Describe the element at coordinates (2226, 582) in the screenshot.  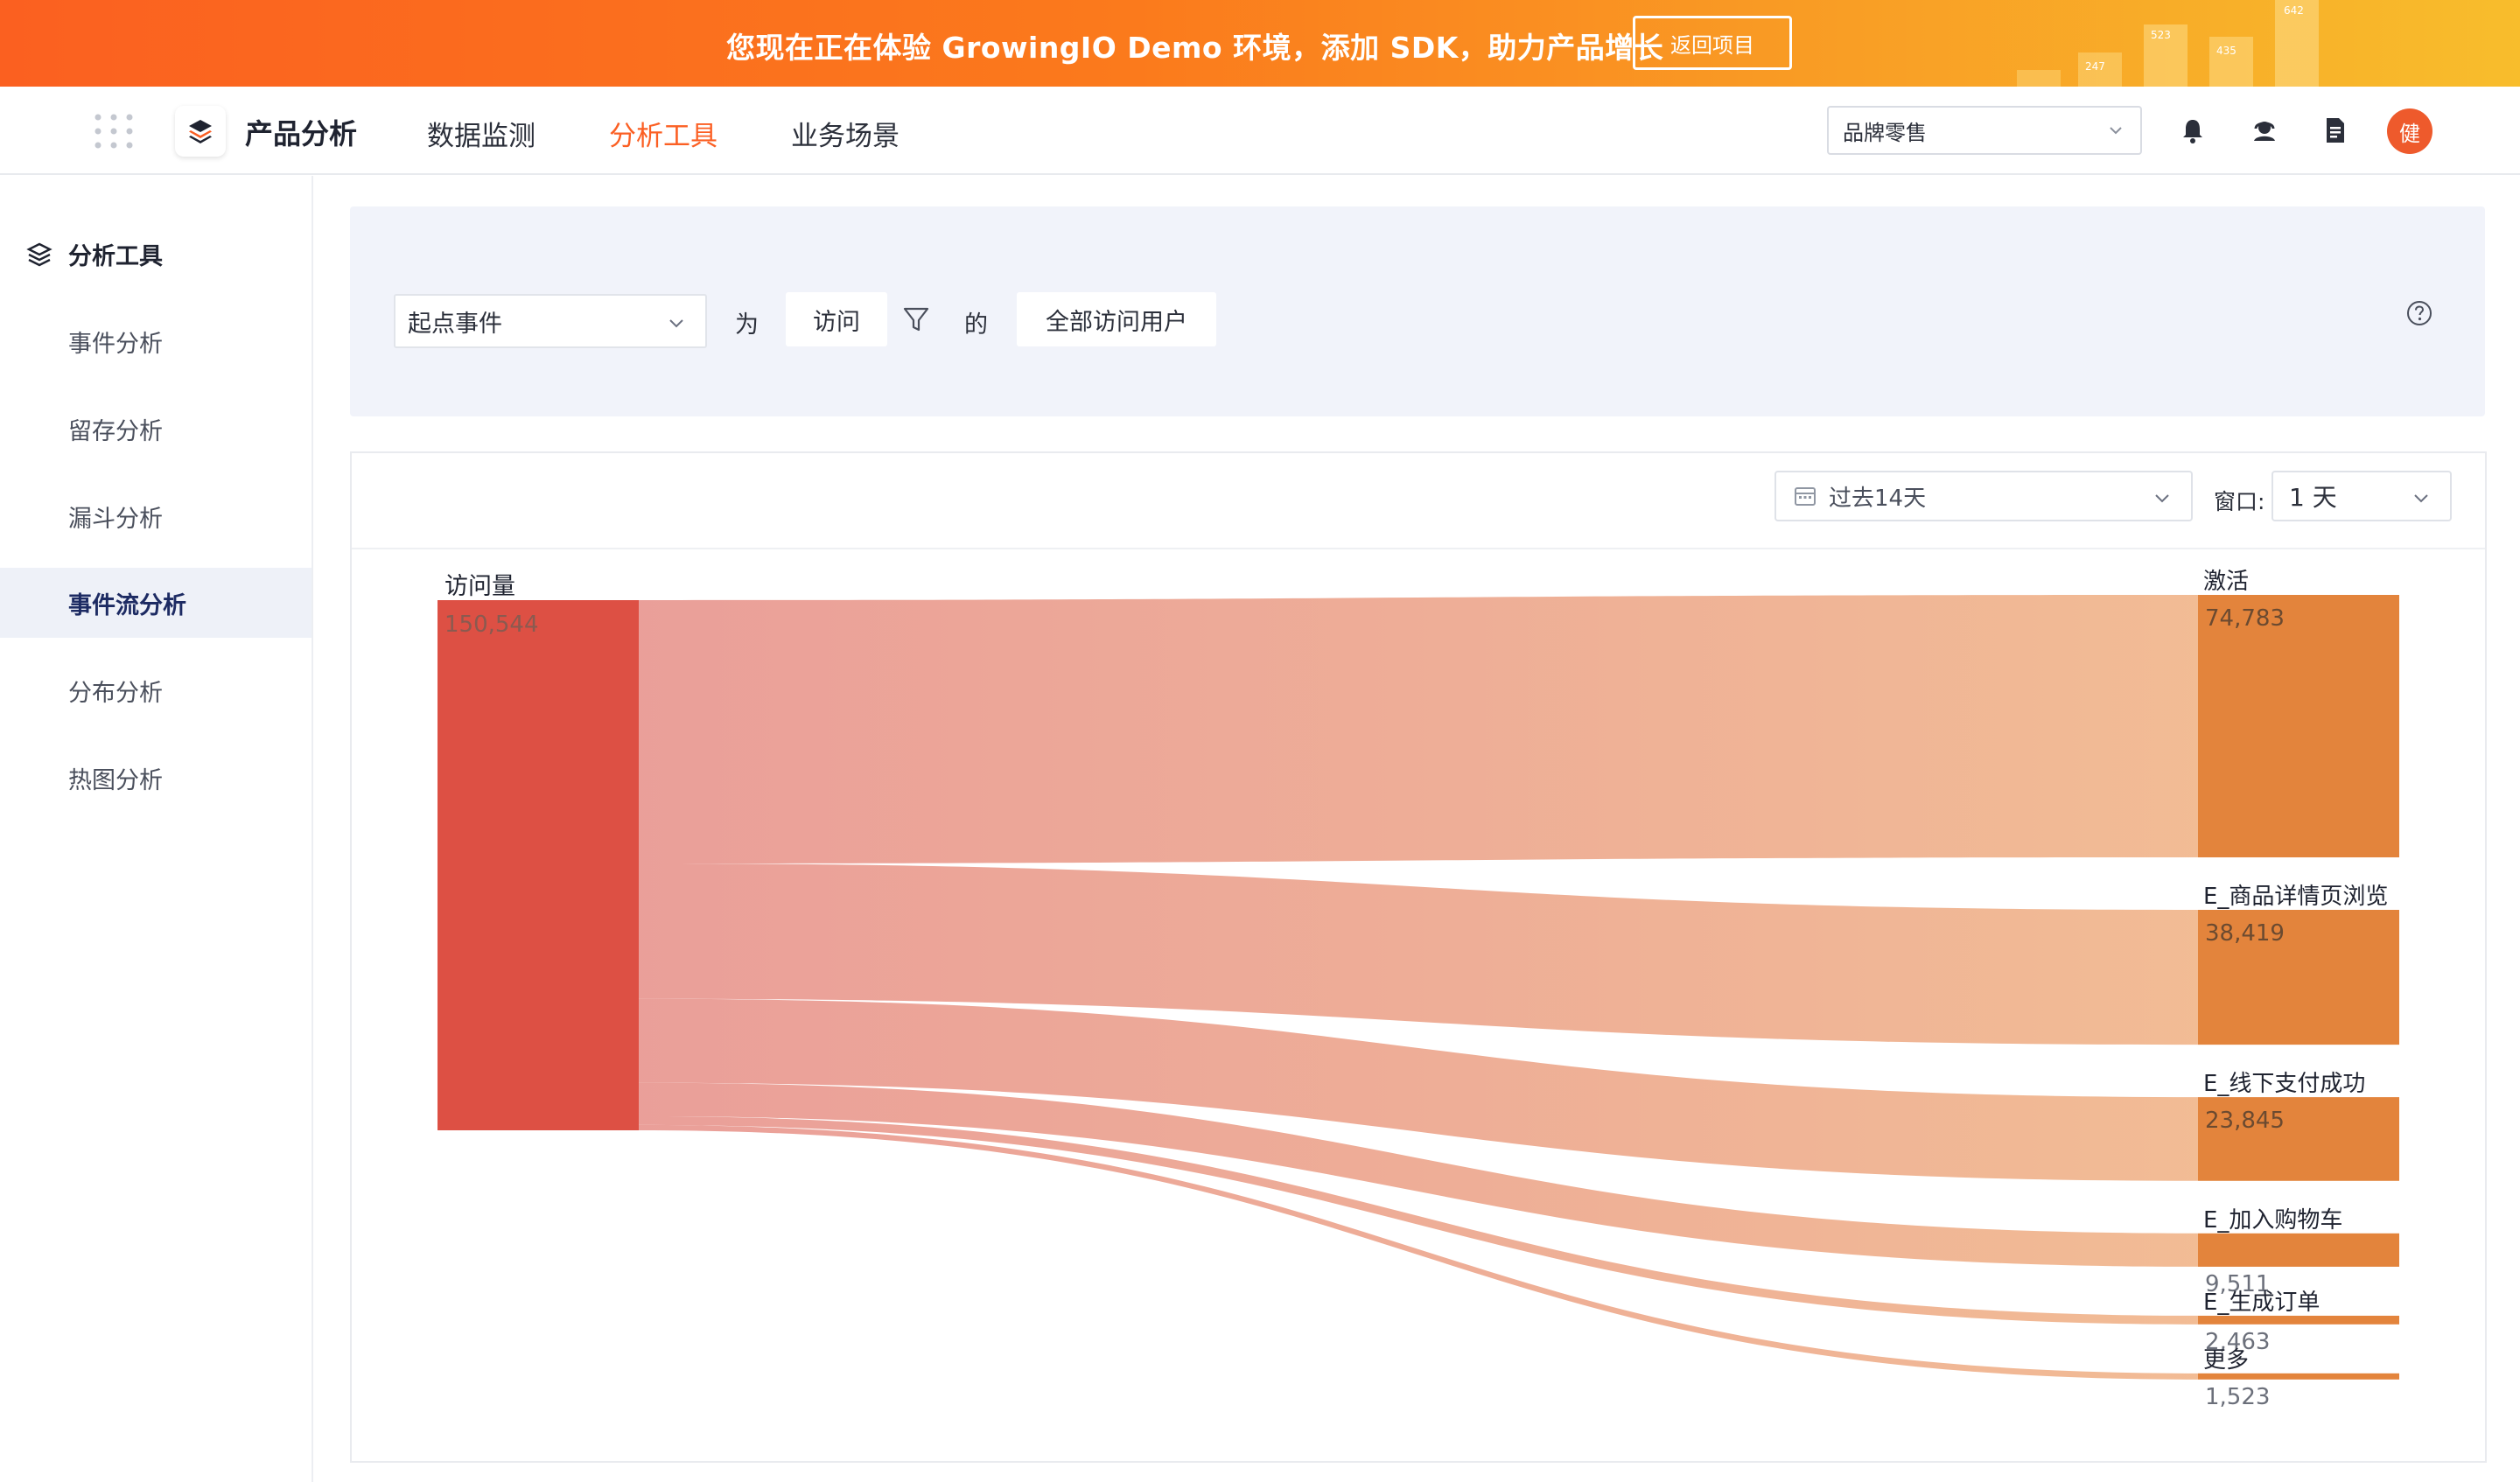
I see `sankey-target-label: 激活` at that location.